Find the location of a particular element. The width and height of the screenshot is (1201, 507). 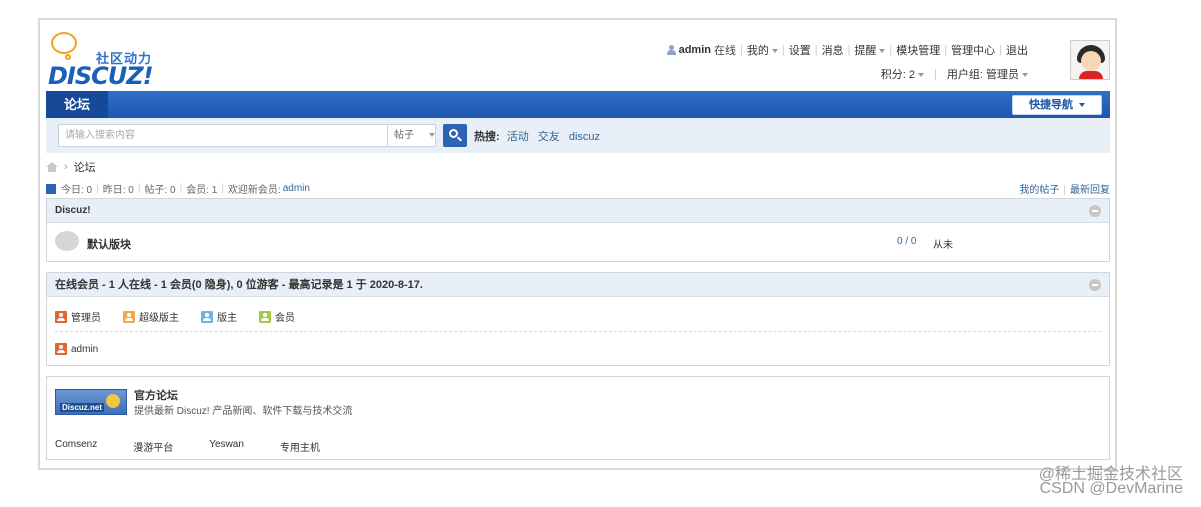

module-manage-link: 模块管理 is located at coordinates (918, 50).